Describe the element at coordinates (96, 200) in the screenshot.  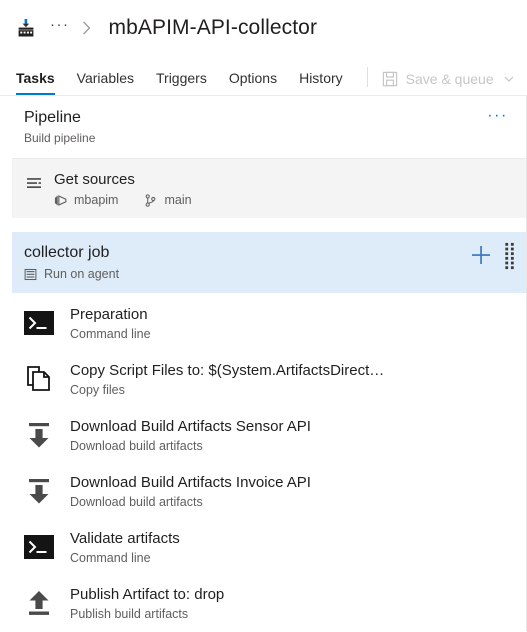
I see `repository-name: mbapim` at that location.